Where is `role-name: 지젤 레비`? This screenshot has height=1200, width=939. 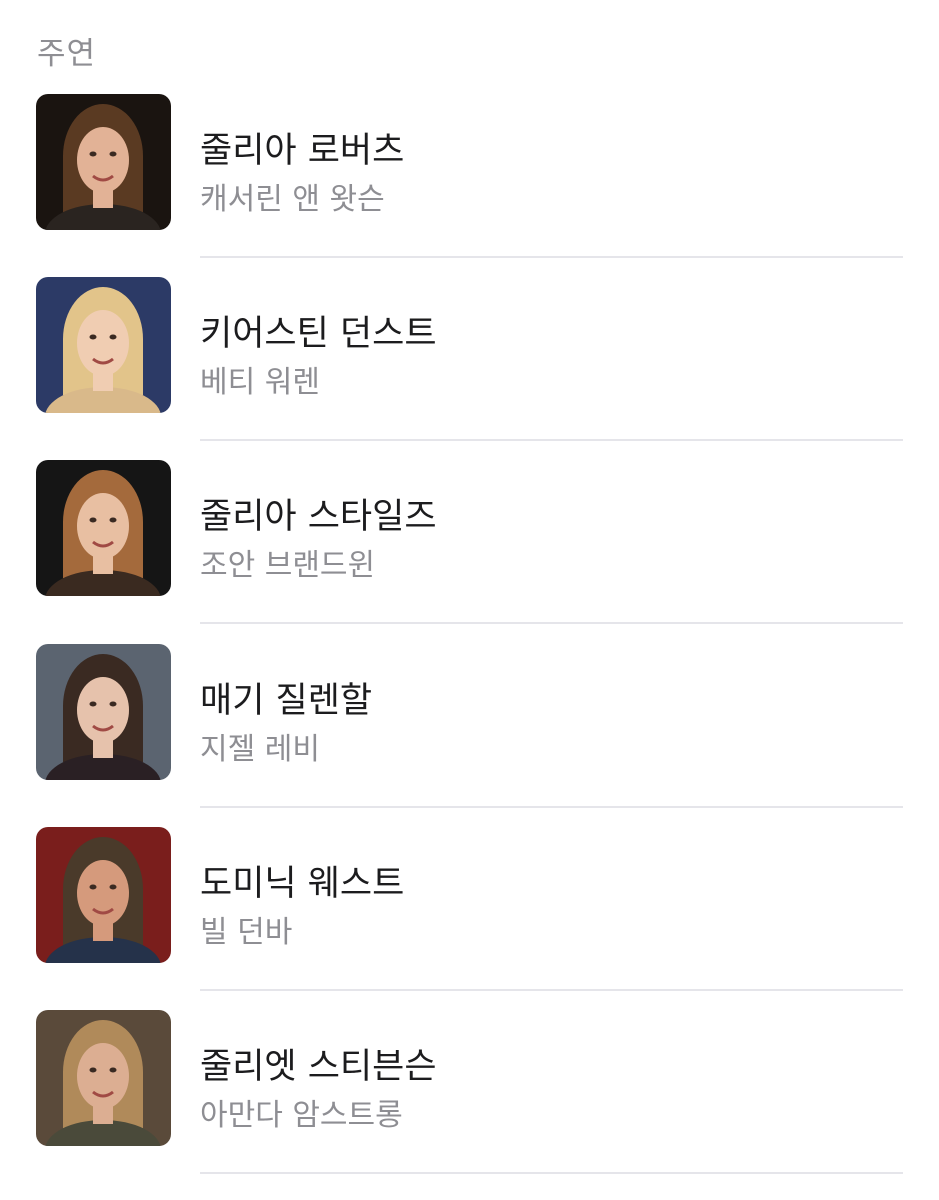 role-name: 지젤 레비 is located at coordinates (260, 749).